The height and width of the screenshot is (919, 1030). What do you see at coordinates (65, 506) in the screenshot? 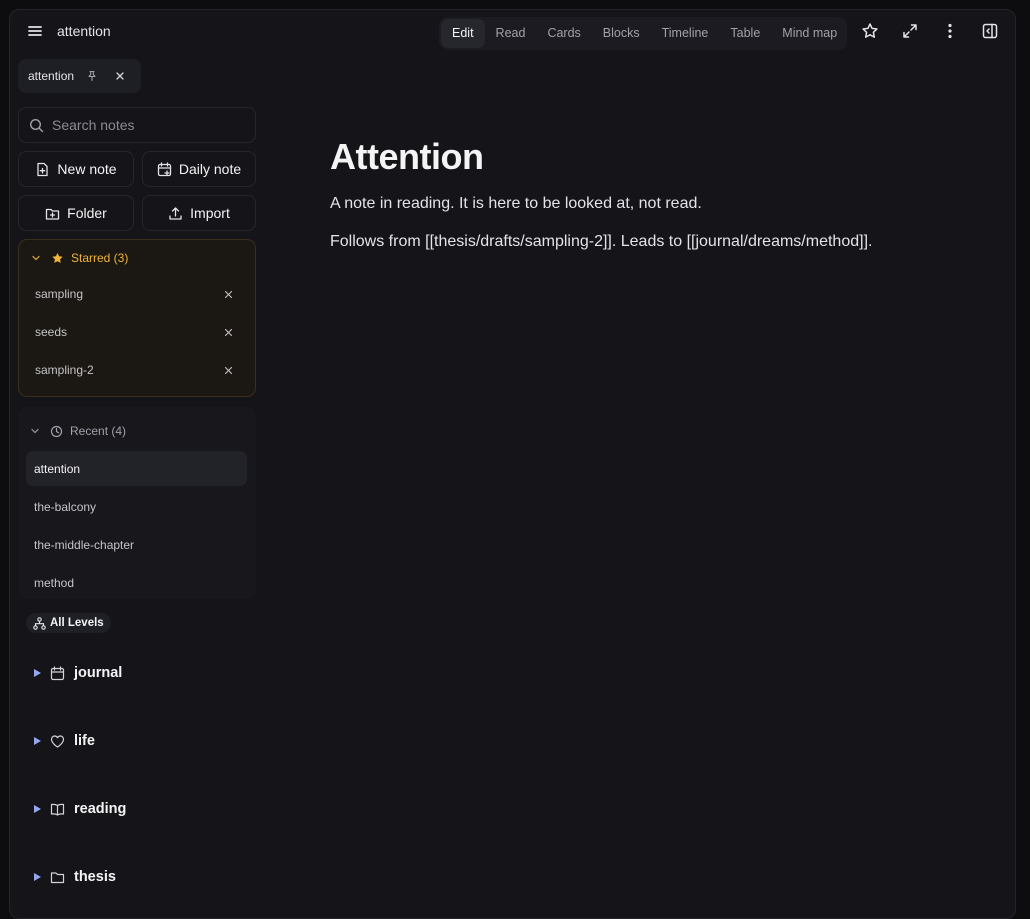
I see `recent-item-label: the-balcony` at bounding box center [65, 506].